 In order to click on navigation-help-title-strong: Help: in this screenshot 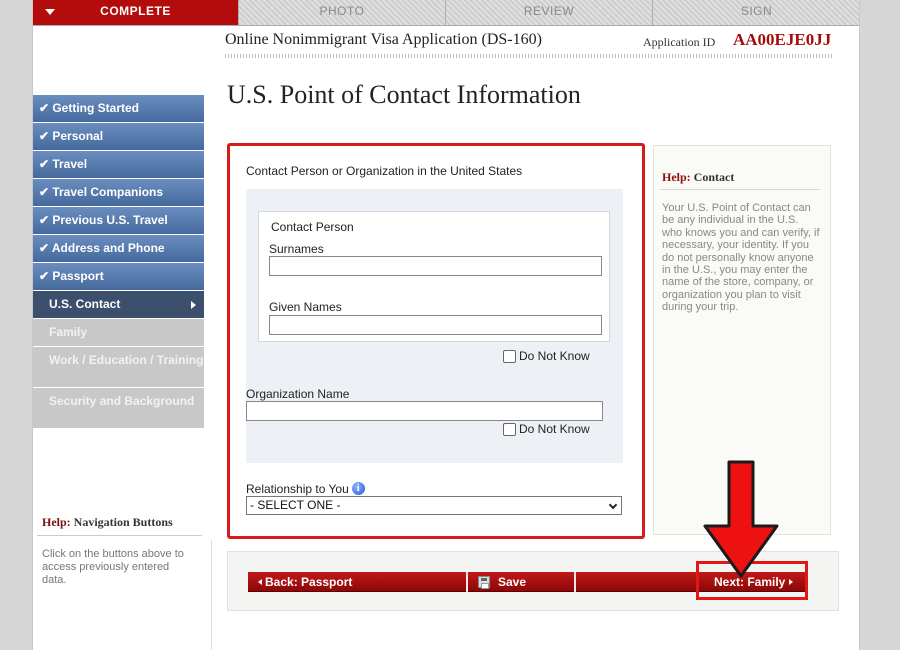, I will do `click(56, 522)`.